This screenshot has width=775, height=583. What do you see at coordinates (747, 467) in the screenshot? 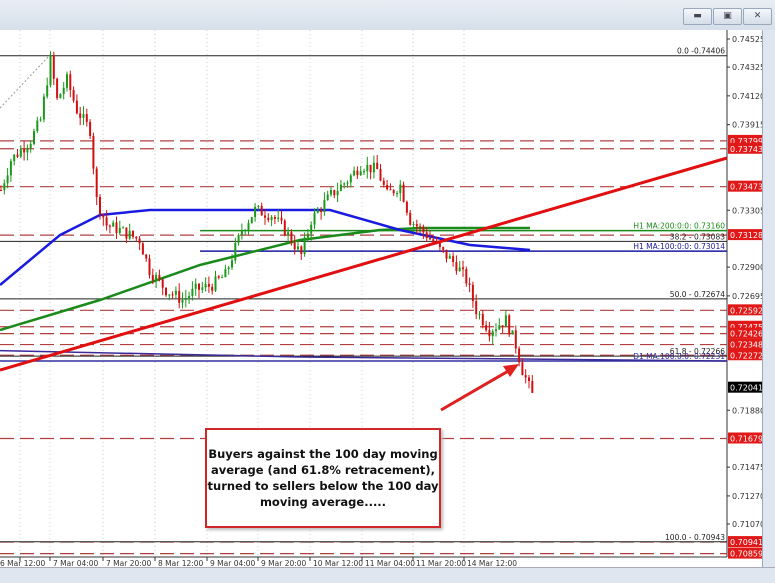
I see `y-tick-label: 0.71475` at bounding box center [747, 467].